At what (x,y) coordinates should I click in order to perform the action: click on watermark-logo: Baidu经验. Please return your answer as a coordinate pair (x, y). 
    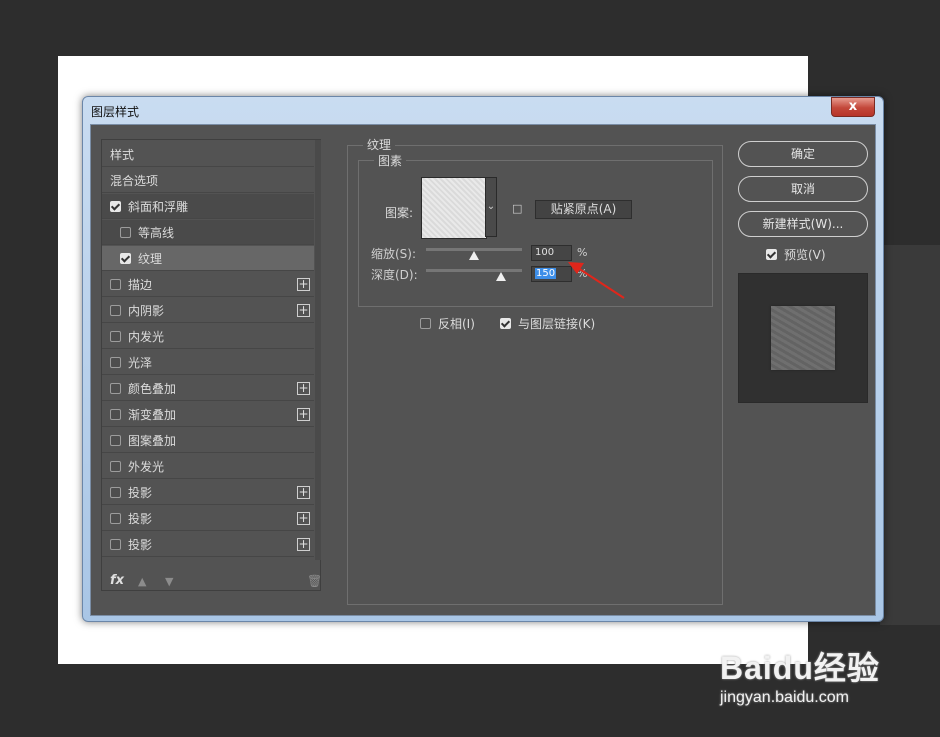
    Looking at the image, I should click on (800, 668).